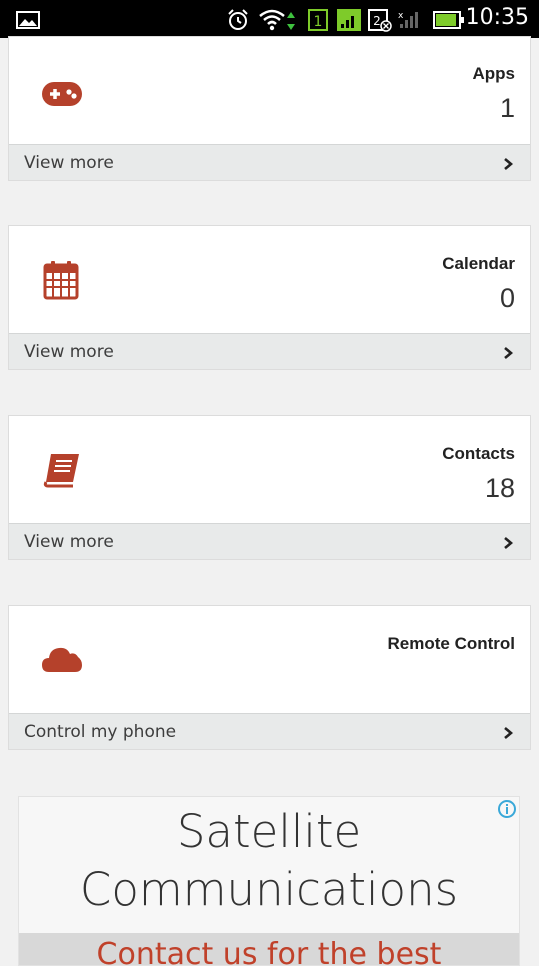 This screenshot has height=966, width=539. I want to click on footer-label: Control my phone, so click(100, 732).